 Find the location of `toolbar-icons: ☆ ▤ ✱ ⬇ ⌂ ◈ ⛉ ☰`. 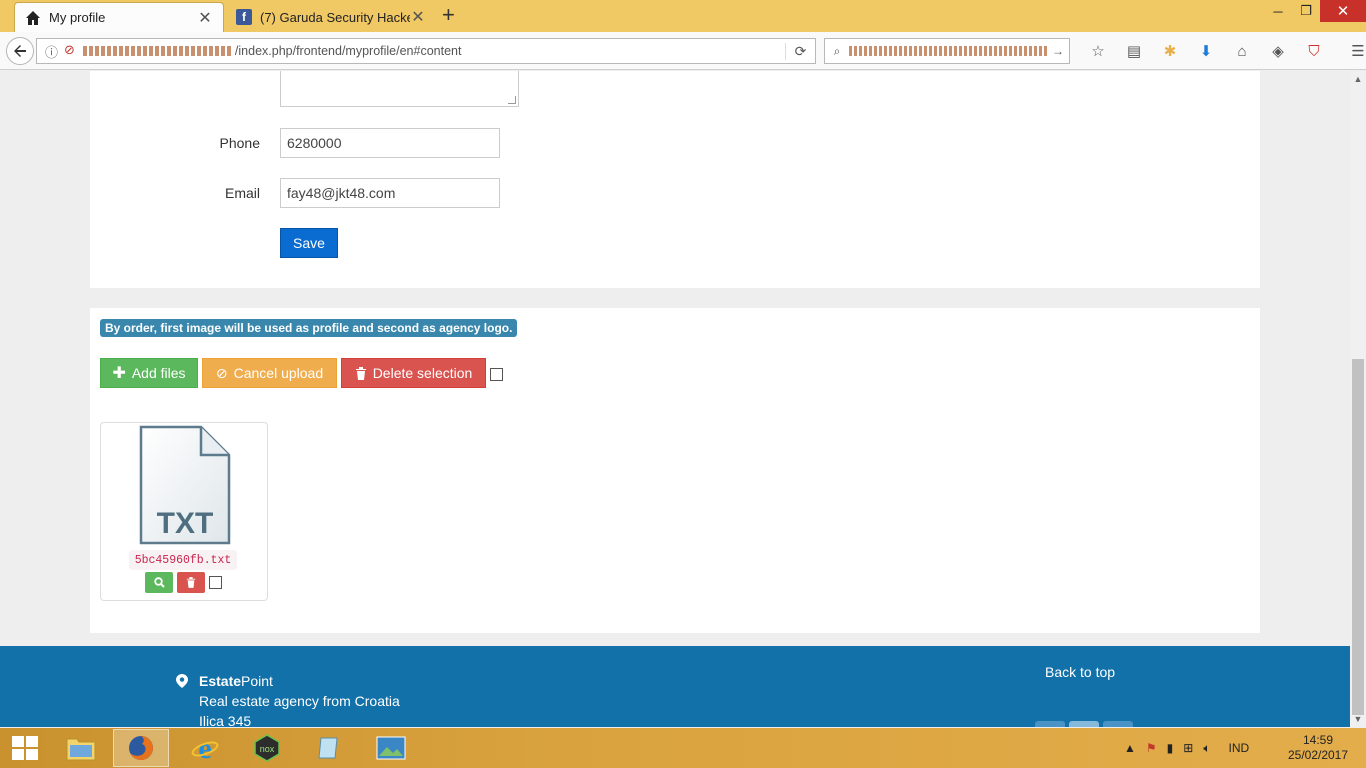

toolbar-icons: ☆ ▤ ✱ ⬇ ⌂ ◈ ⛉ ☰ is located at coordinates (1223, 51).